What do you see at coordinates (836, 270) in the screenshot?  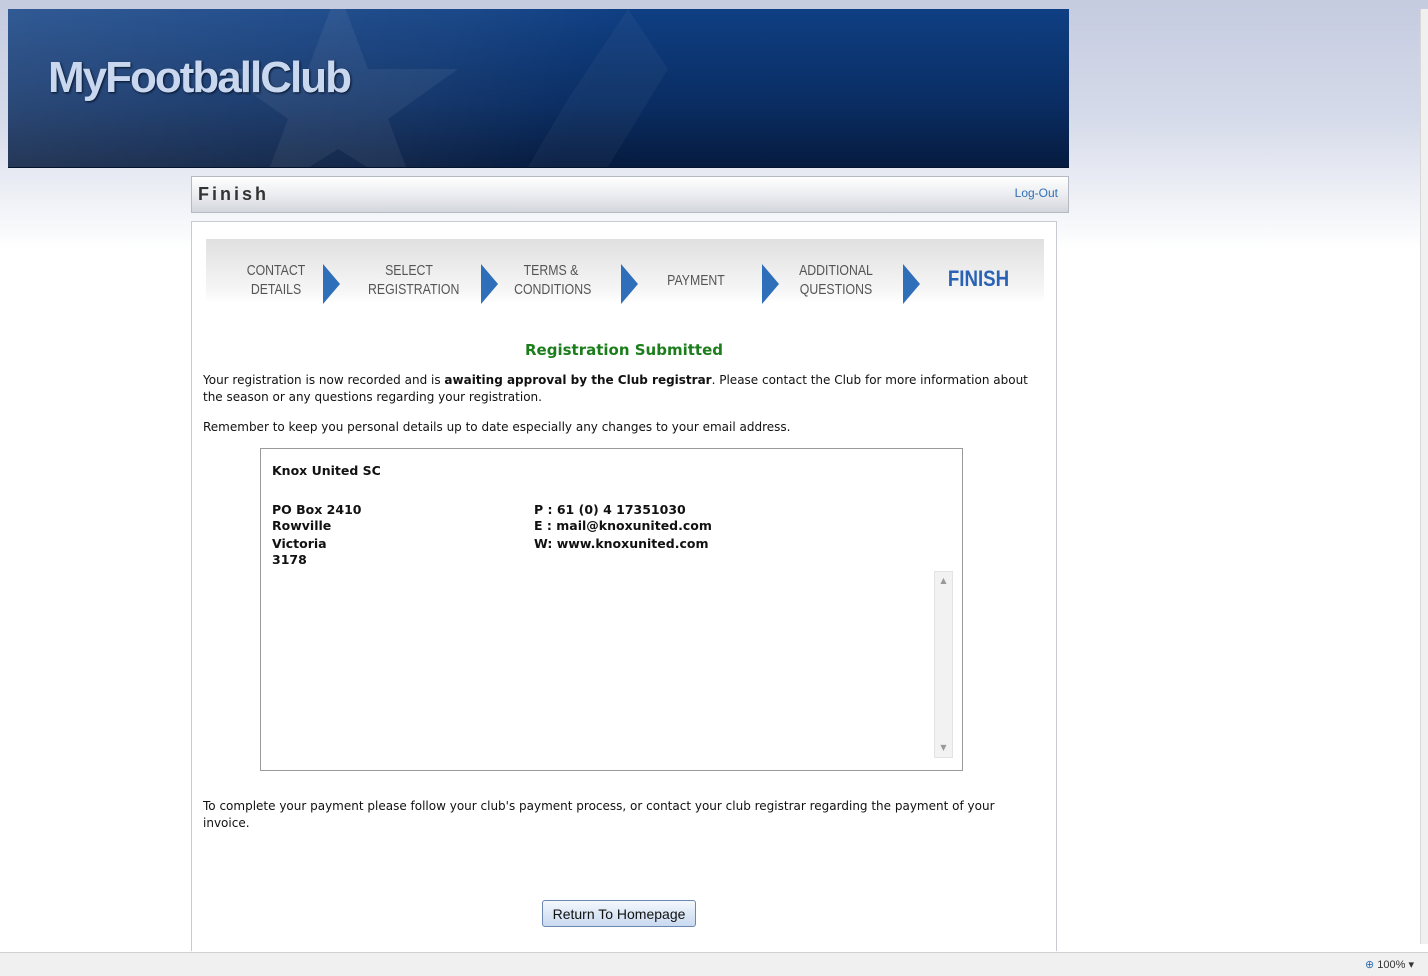 I see `step-label-line1: Additional` at bounding box center [836, 270].